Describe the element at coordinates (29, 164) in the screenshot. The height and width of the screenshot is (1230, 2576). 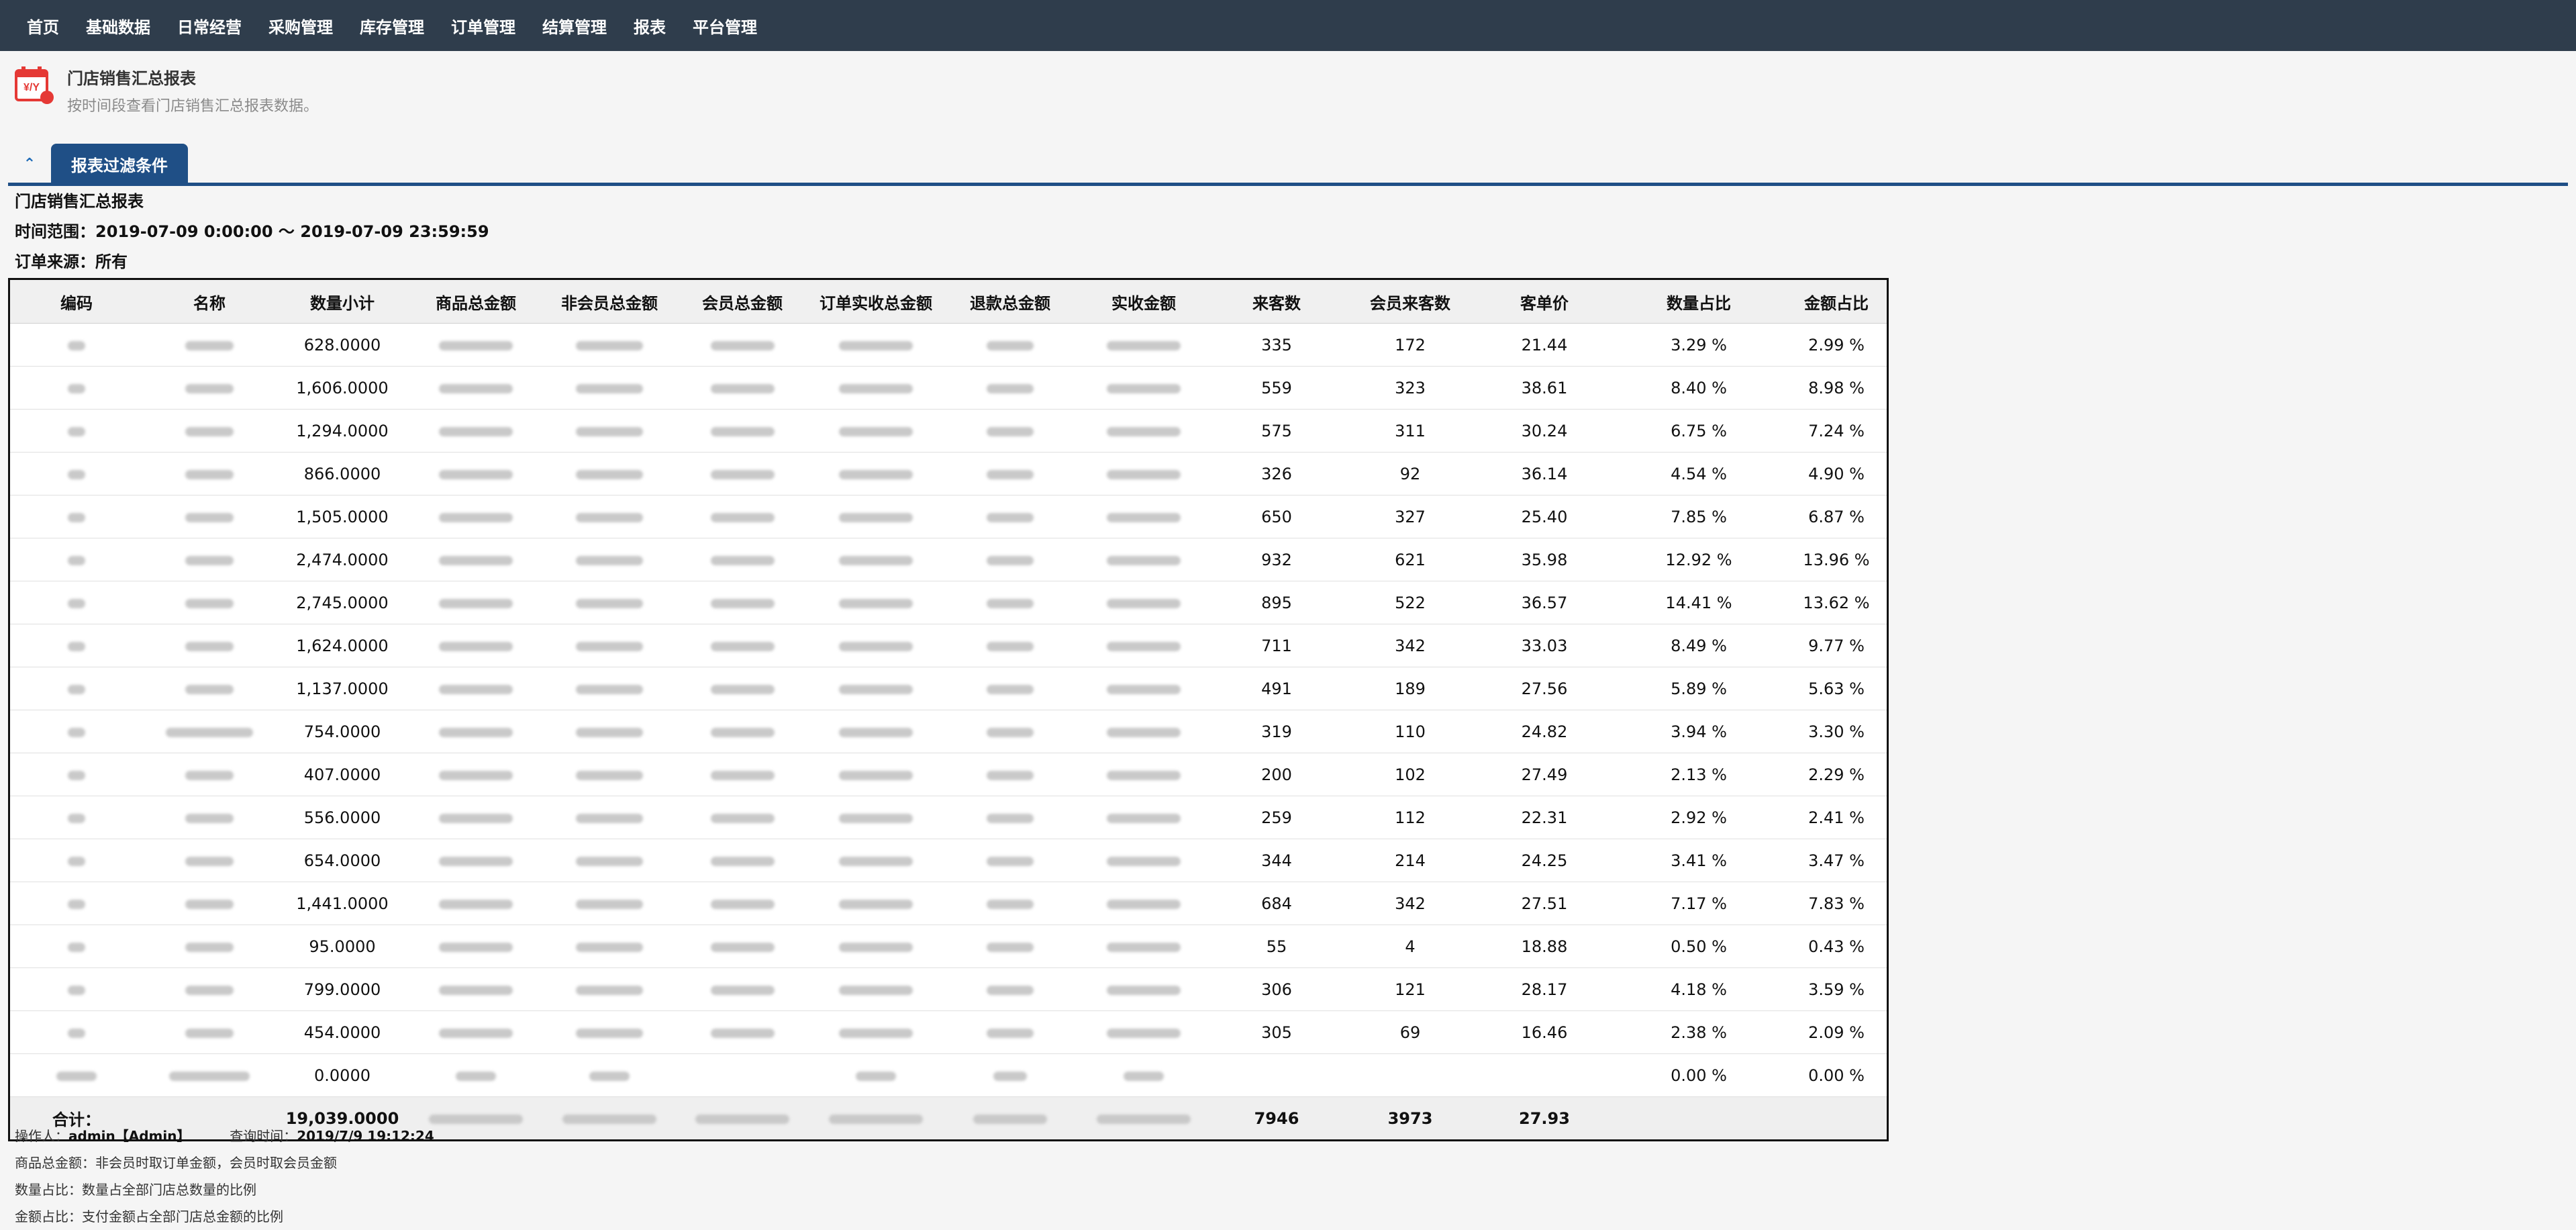
I see `collapse-chevron-icon: ⌃` at that location.